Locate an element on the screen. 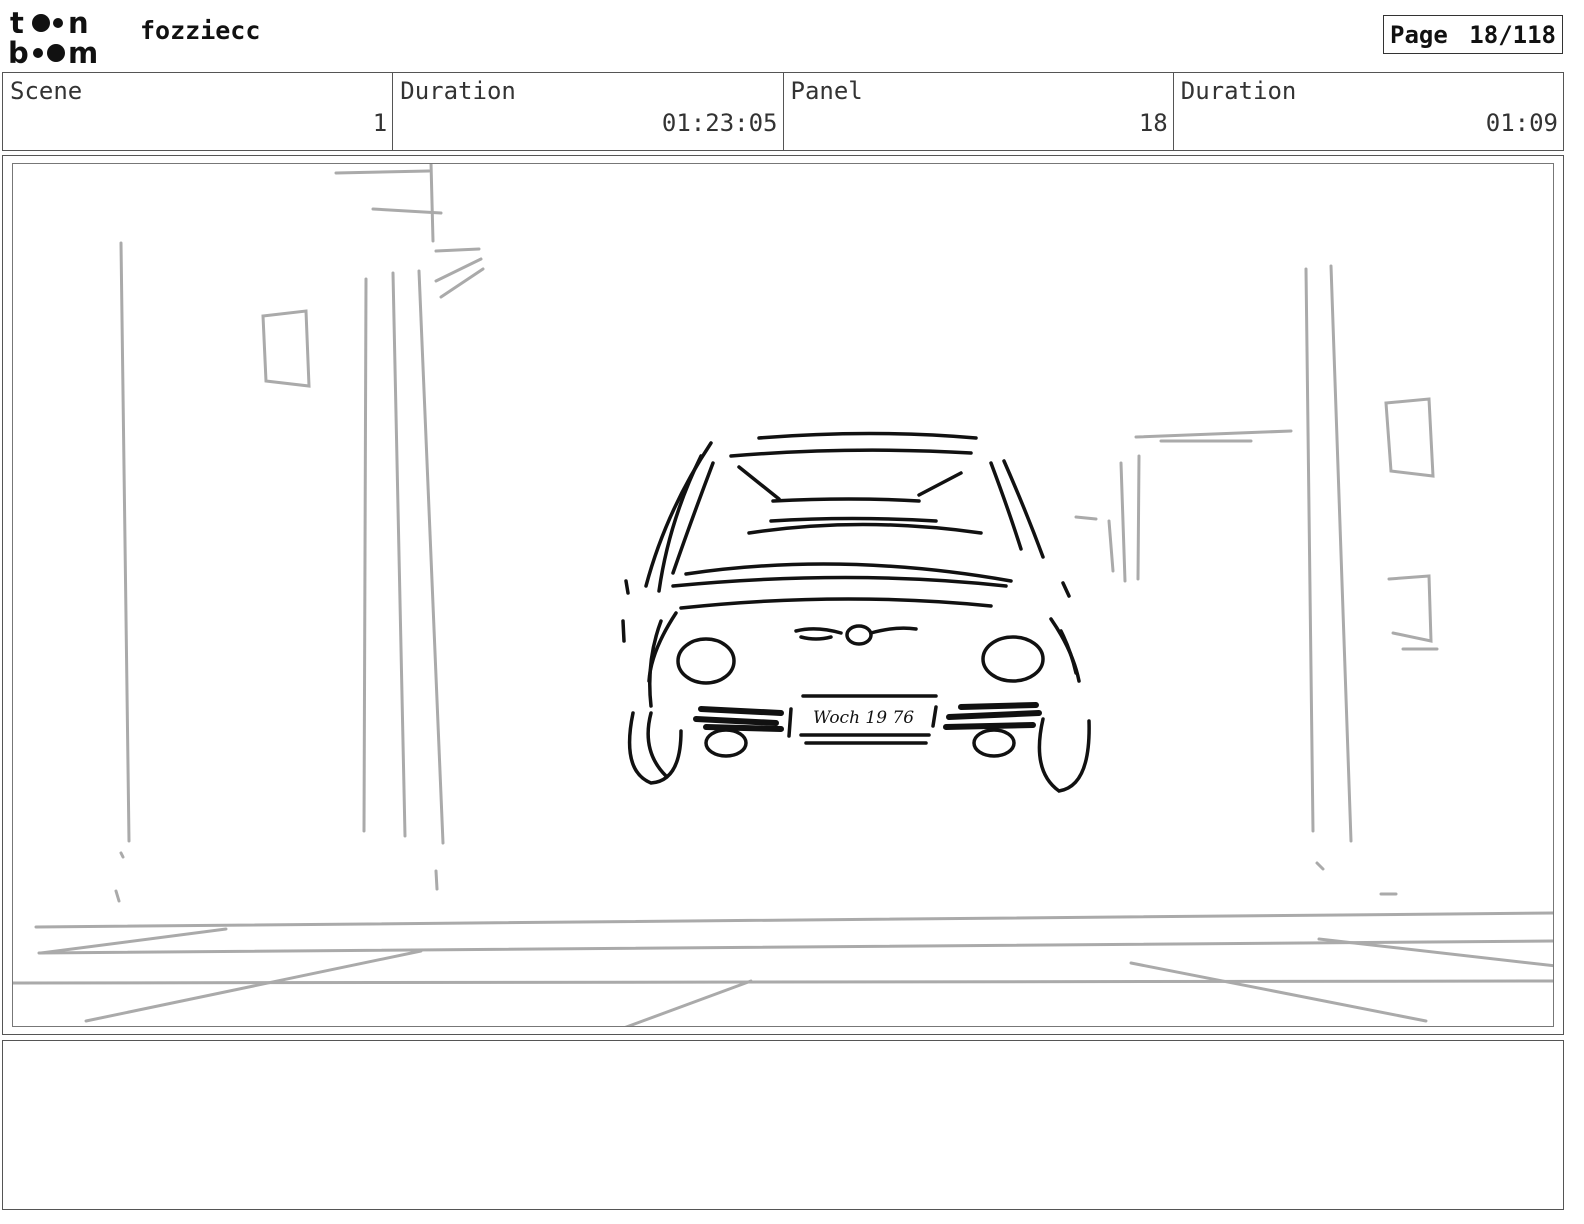 The width and height of the screenshot is (1584, 1224). scene-label: Scene is located at coordinates (46, 91).